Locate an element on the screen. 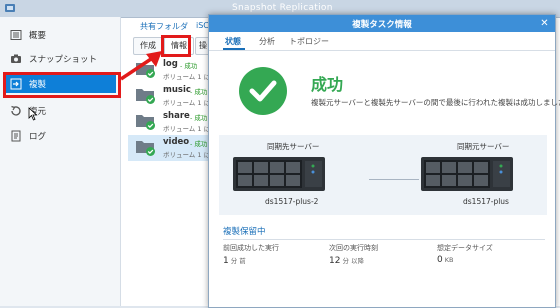 The image size is (560, 308). section-header: 複製保留中 is located at coordinates (244, 232).